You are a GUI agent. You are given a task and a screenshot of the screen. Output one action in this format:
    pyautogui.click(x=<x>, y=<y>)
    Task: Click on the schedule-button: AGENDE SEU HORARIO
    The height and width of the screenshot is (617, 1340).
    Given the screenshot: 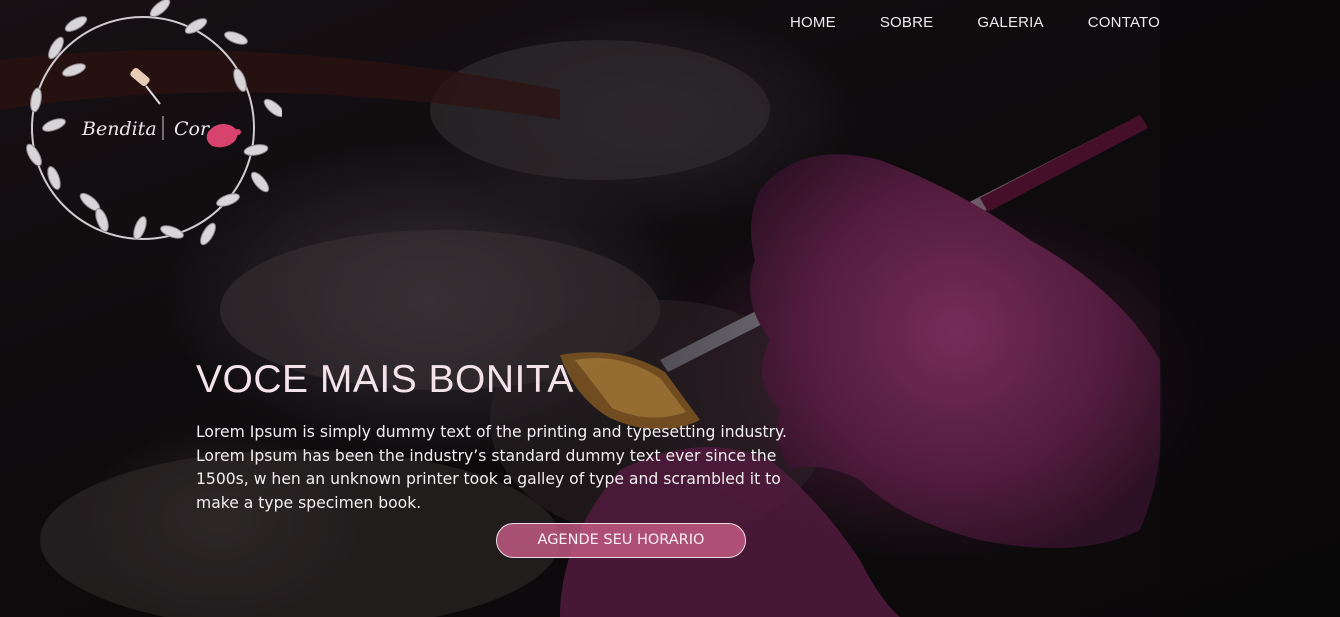 What is the action you would take?
    pyautogui.click(x=621, y=540)
    